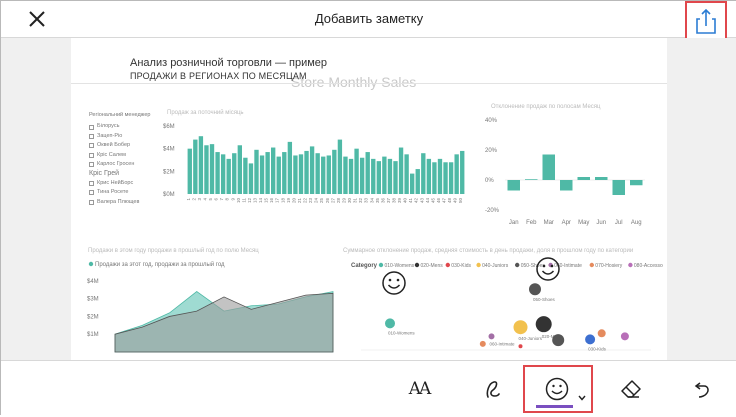 The width and height of the screenshot is (736, 417). Describe the element at coordinates (438, 201) in the screenshot. I see `x-tick-label: 46` at that location.